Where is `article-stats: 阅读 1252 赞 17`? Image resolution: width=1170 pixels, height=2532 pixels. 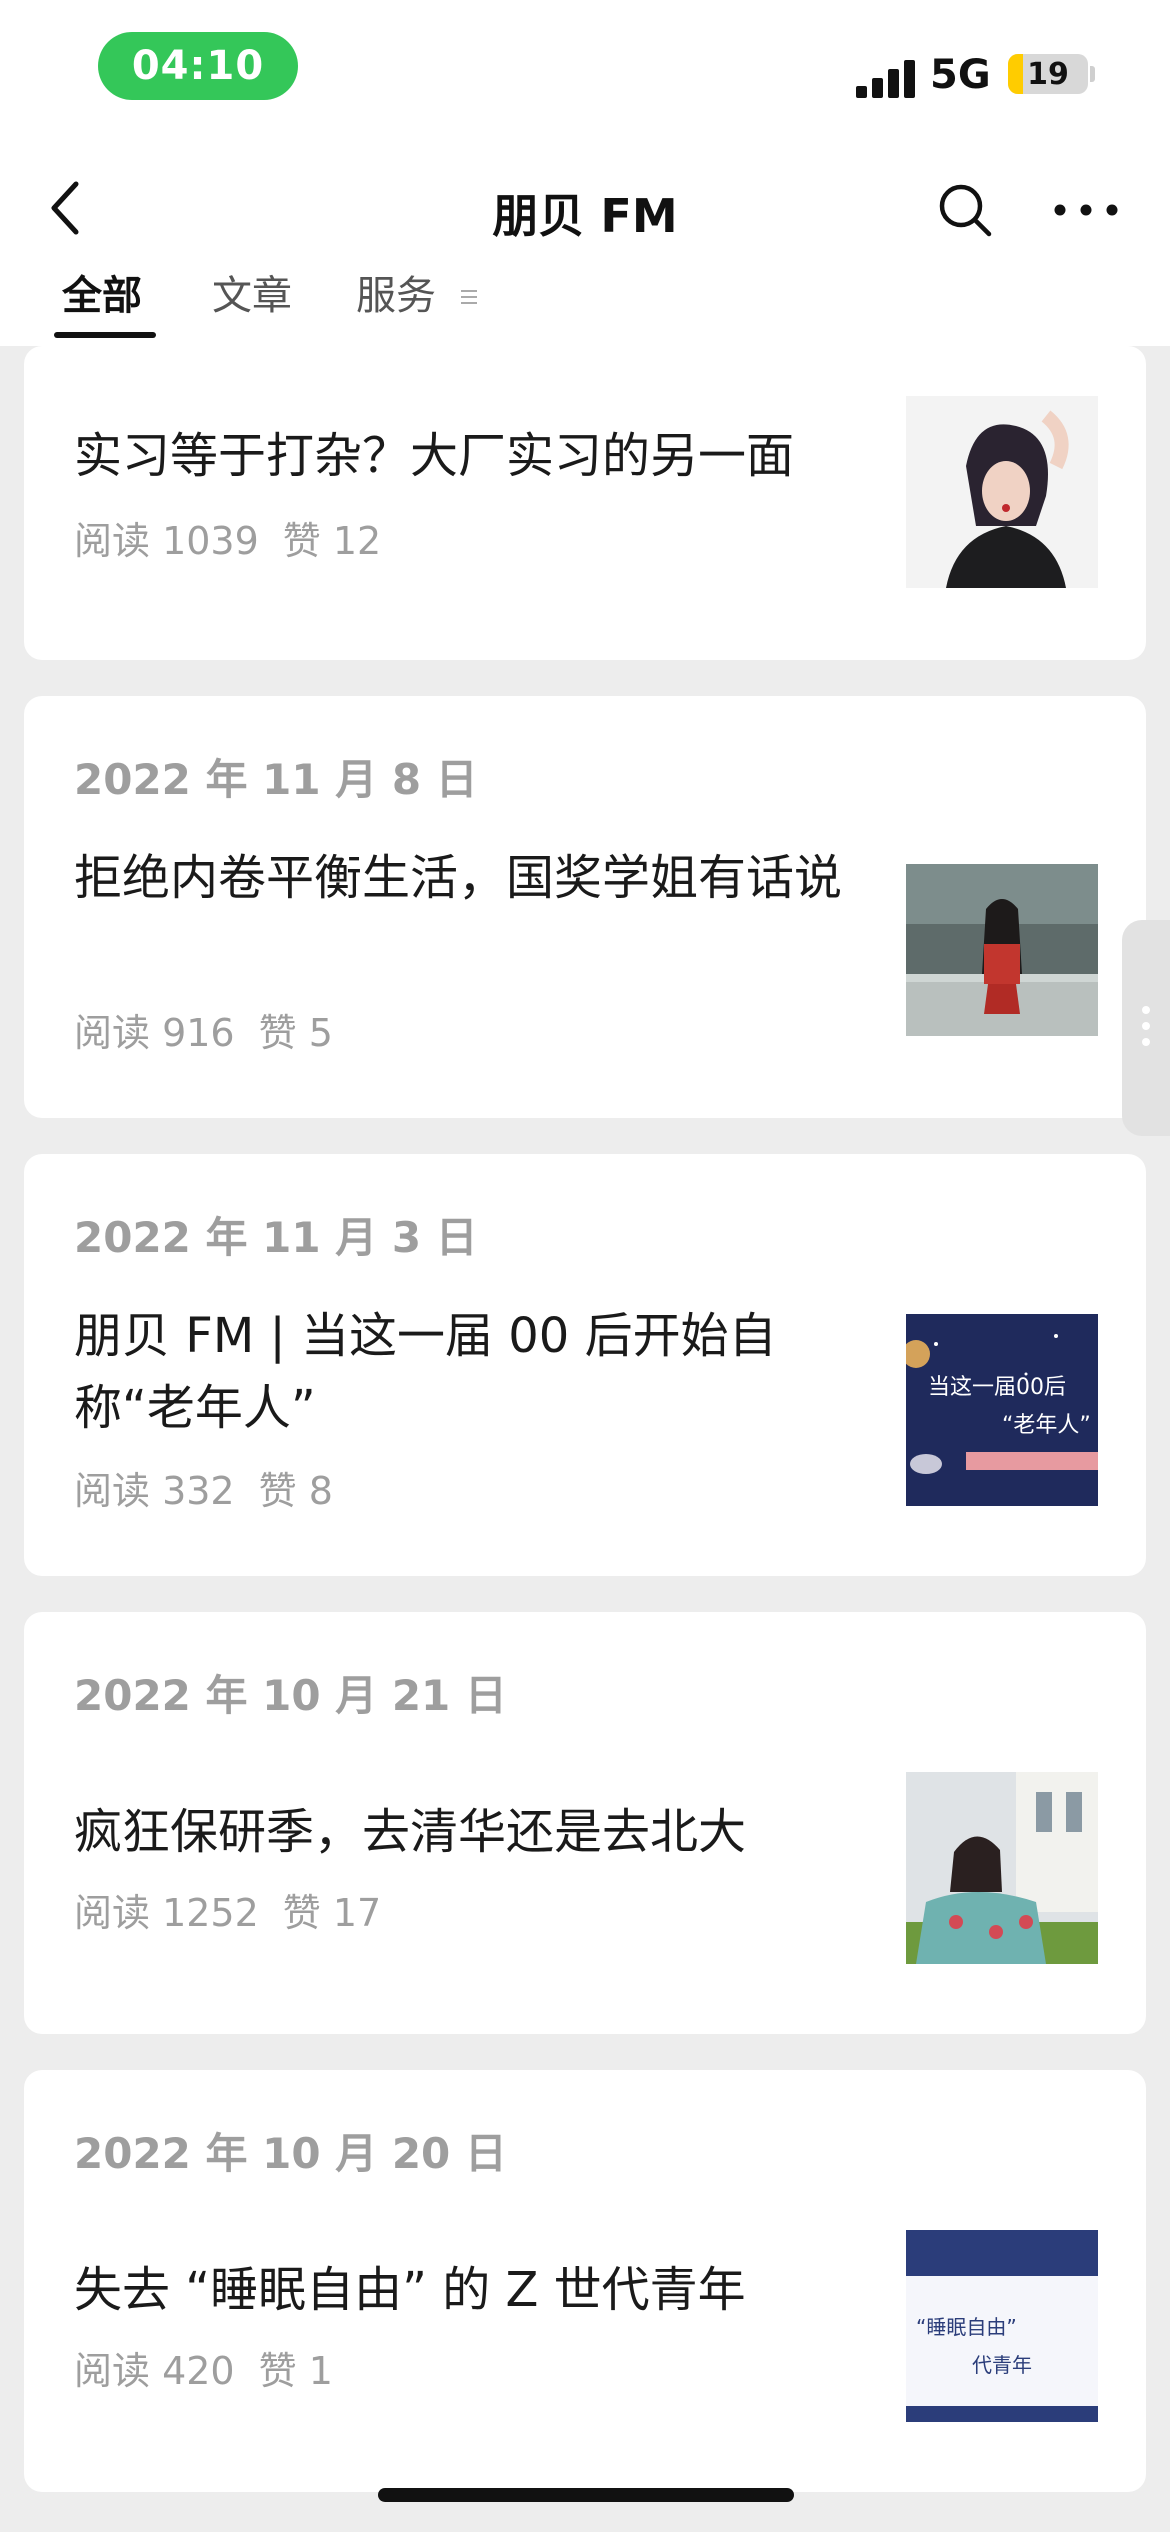 article-stats: 阅读 1252 赞 17 is located at coordinates (239, 1909).